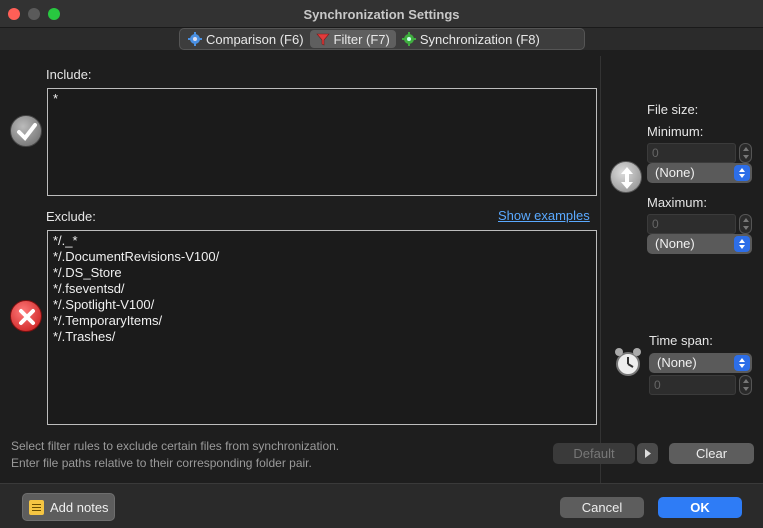 Image resolution: width=763 pixels, height=528 pixels. Describe the element at coordinates (87, 272) in the screenshot. I see `exclude-line: */.DS_Store` at that location.